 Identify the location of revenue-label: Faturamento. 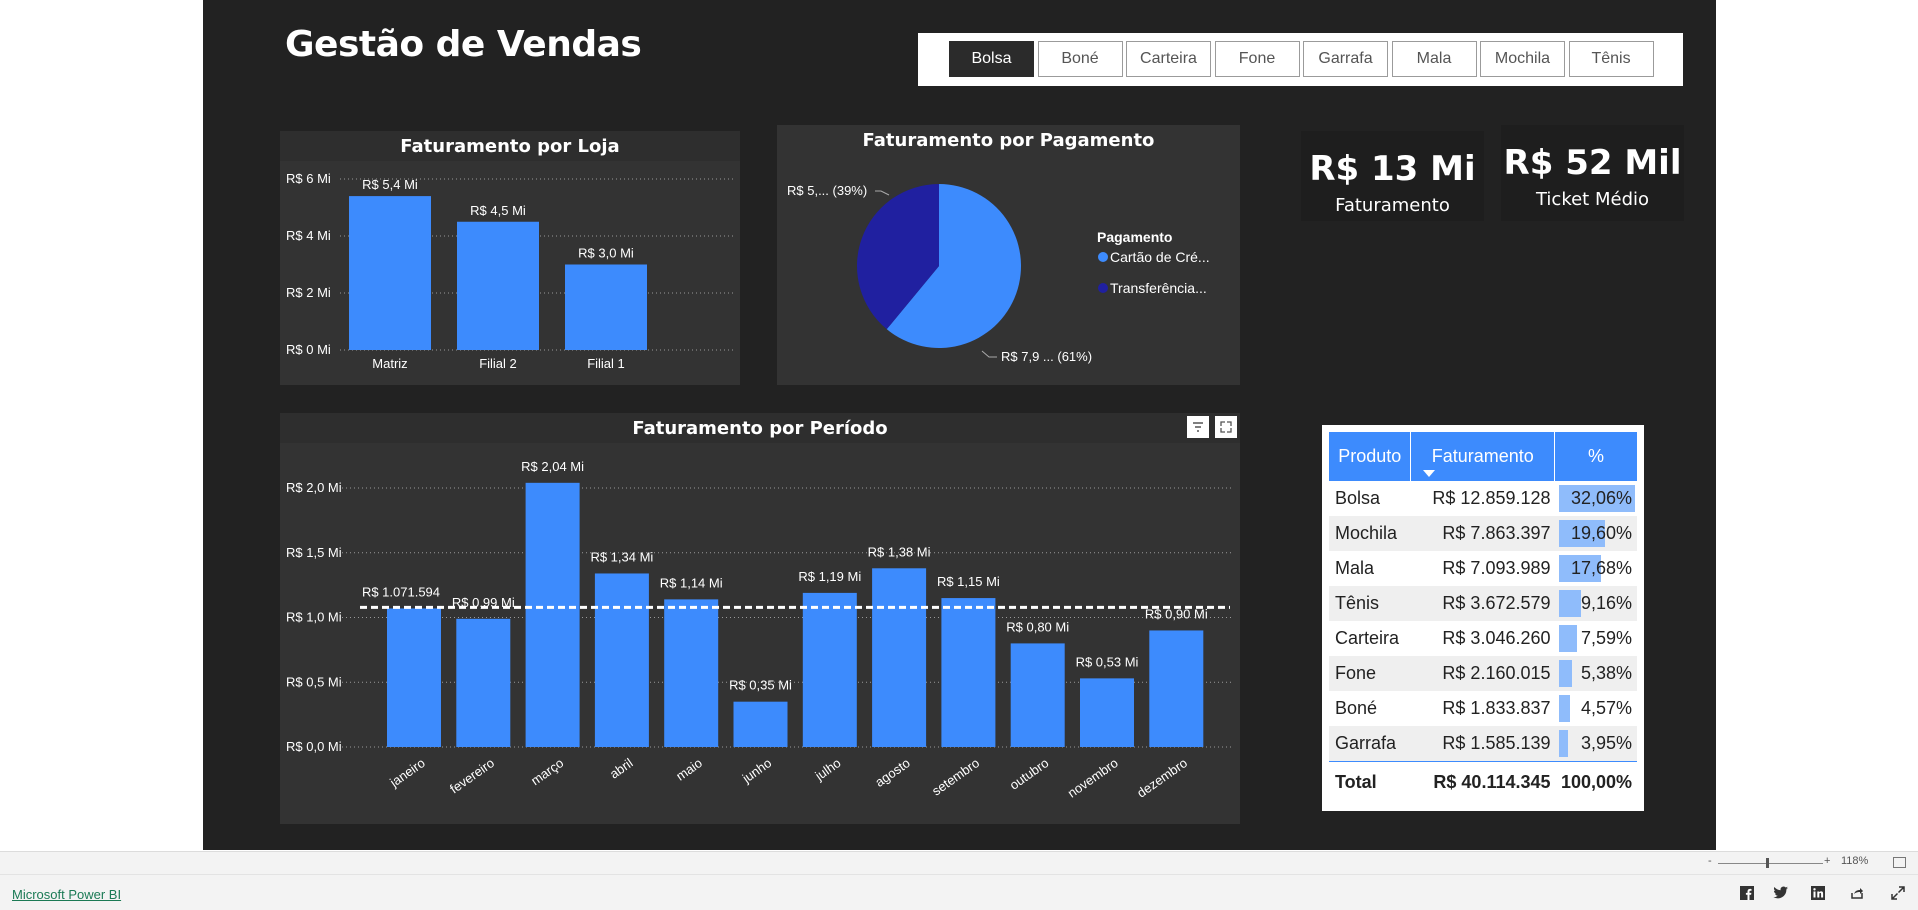
(1392, 205).